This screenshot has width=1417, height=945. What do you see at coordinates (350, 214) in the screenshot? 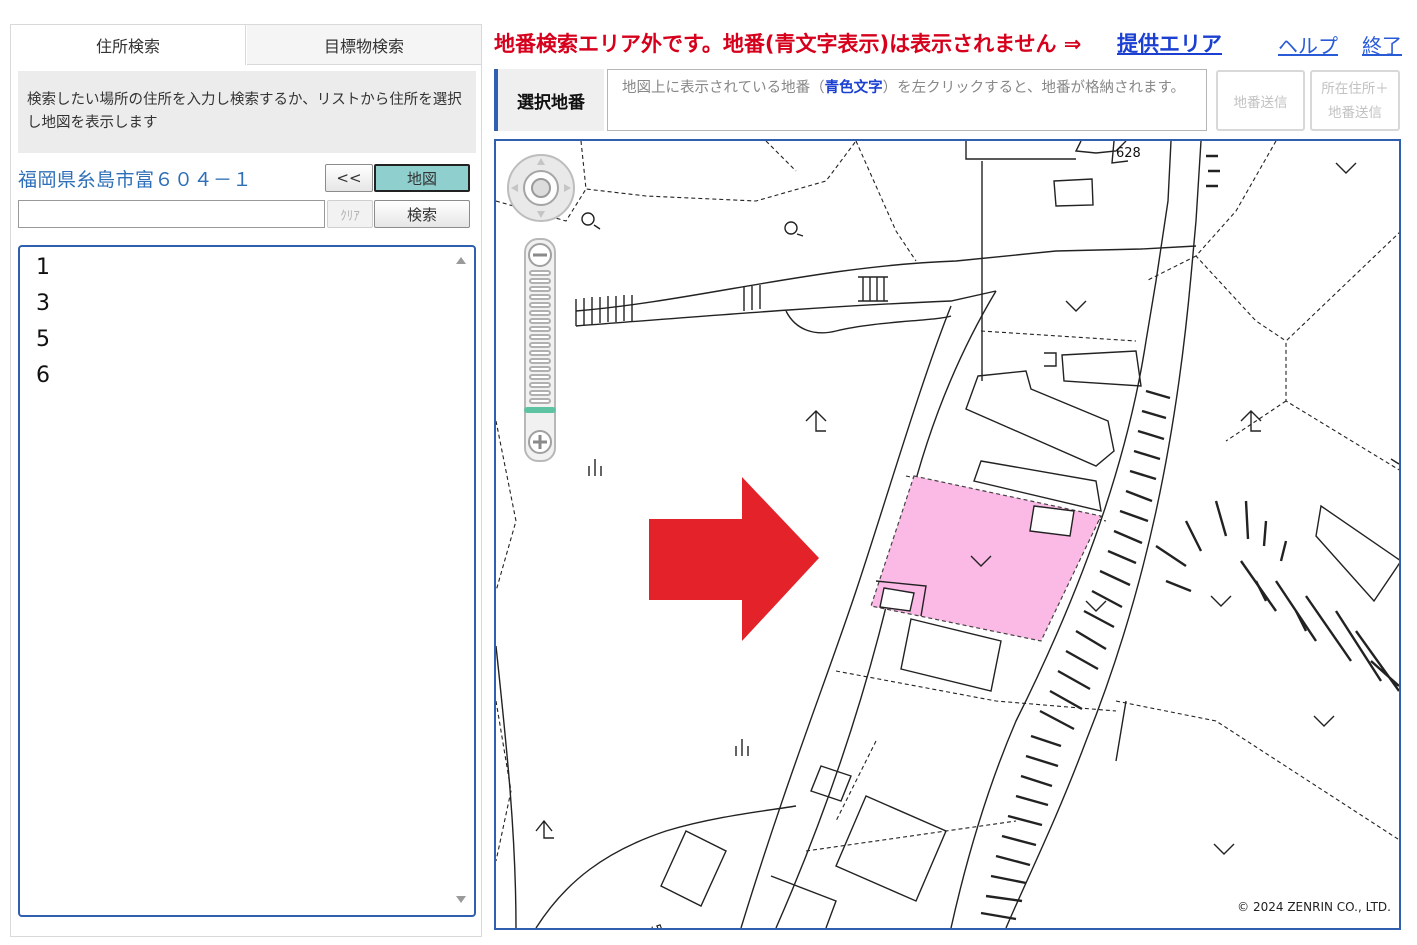
I see `clear-button: ｸﾘｱ` at bounding box center [350, 214].